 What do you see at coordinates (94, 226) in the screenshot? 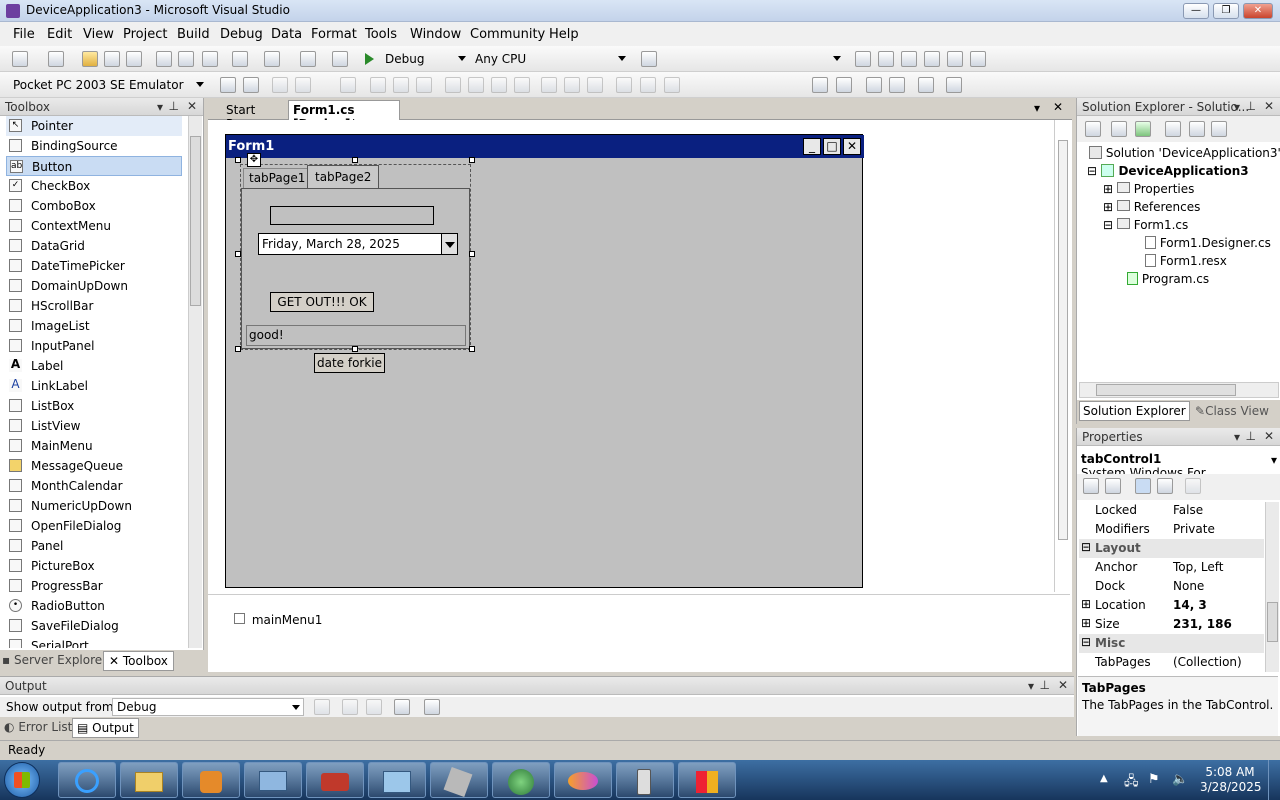
I see `toolbox-item-contextmenu: ContextMenu` at bounding box center [94, 226].